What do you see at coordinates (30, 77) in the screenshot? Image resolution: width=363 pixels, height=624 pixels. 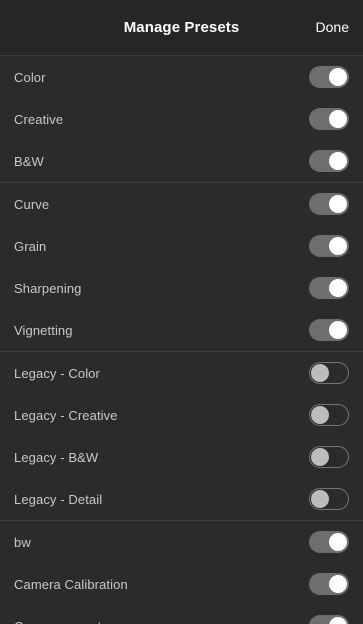 I see `preset-label: Color` at bounding box center [30, 77].